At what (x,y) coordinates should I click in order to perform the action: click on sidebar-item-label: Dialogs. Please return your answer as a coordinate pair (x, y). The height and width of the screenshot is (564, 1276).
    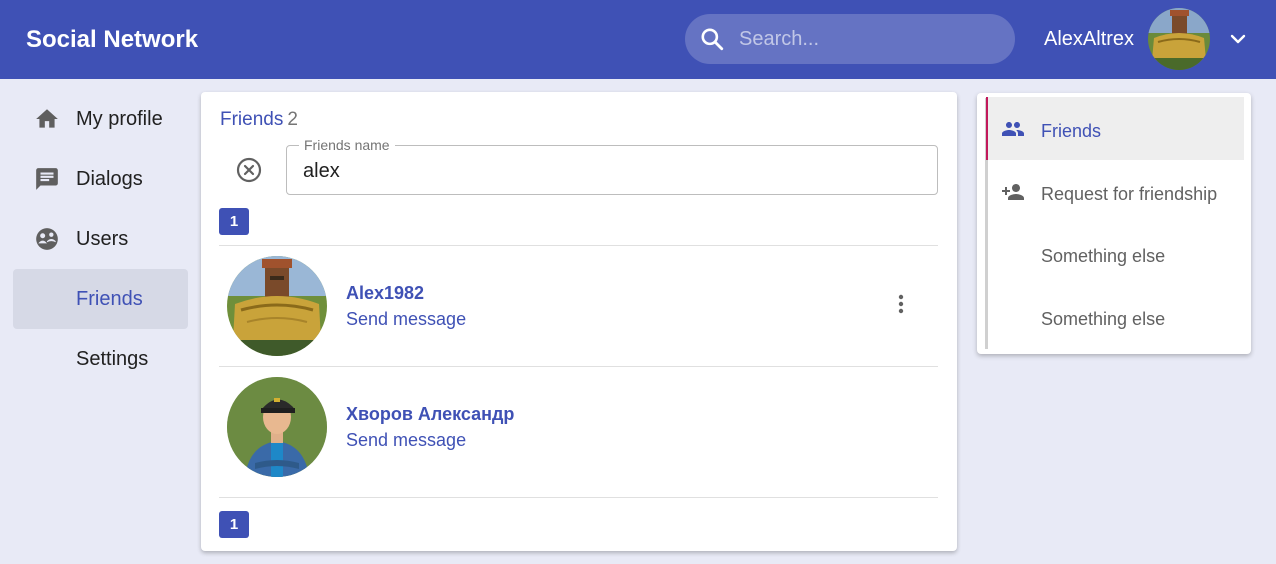
    Looking at the image, I should click on (109, 179).